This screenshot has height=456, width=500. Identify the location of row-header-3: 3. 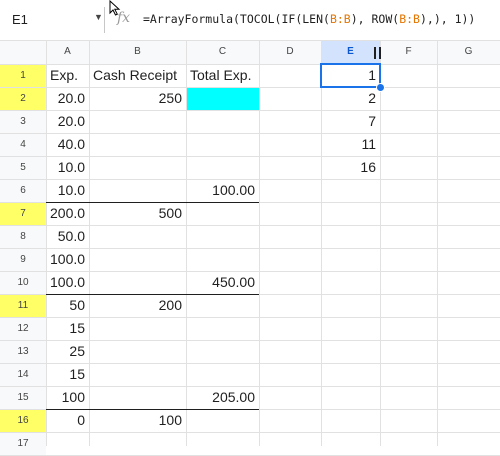
(23, 121).